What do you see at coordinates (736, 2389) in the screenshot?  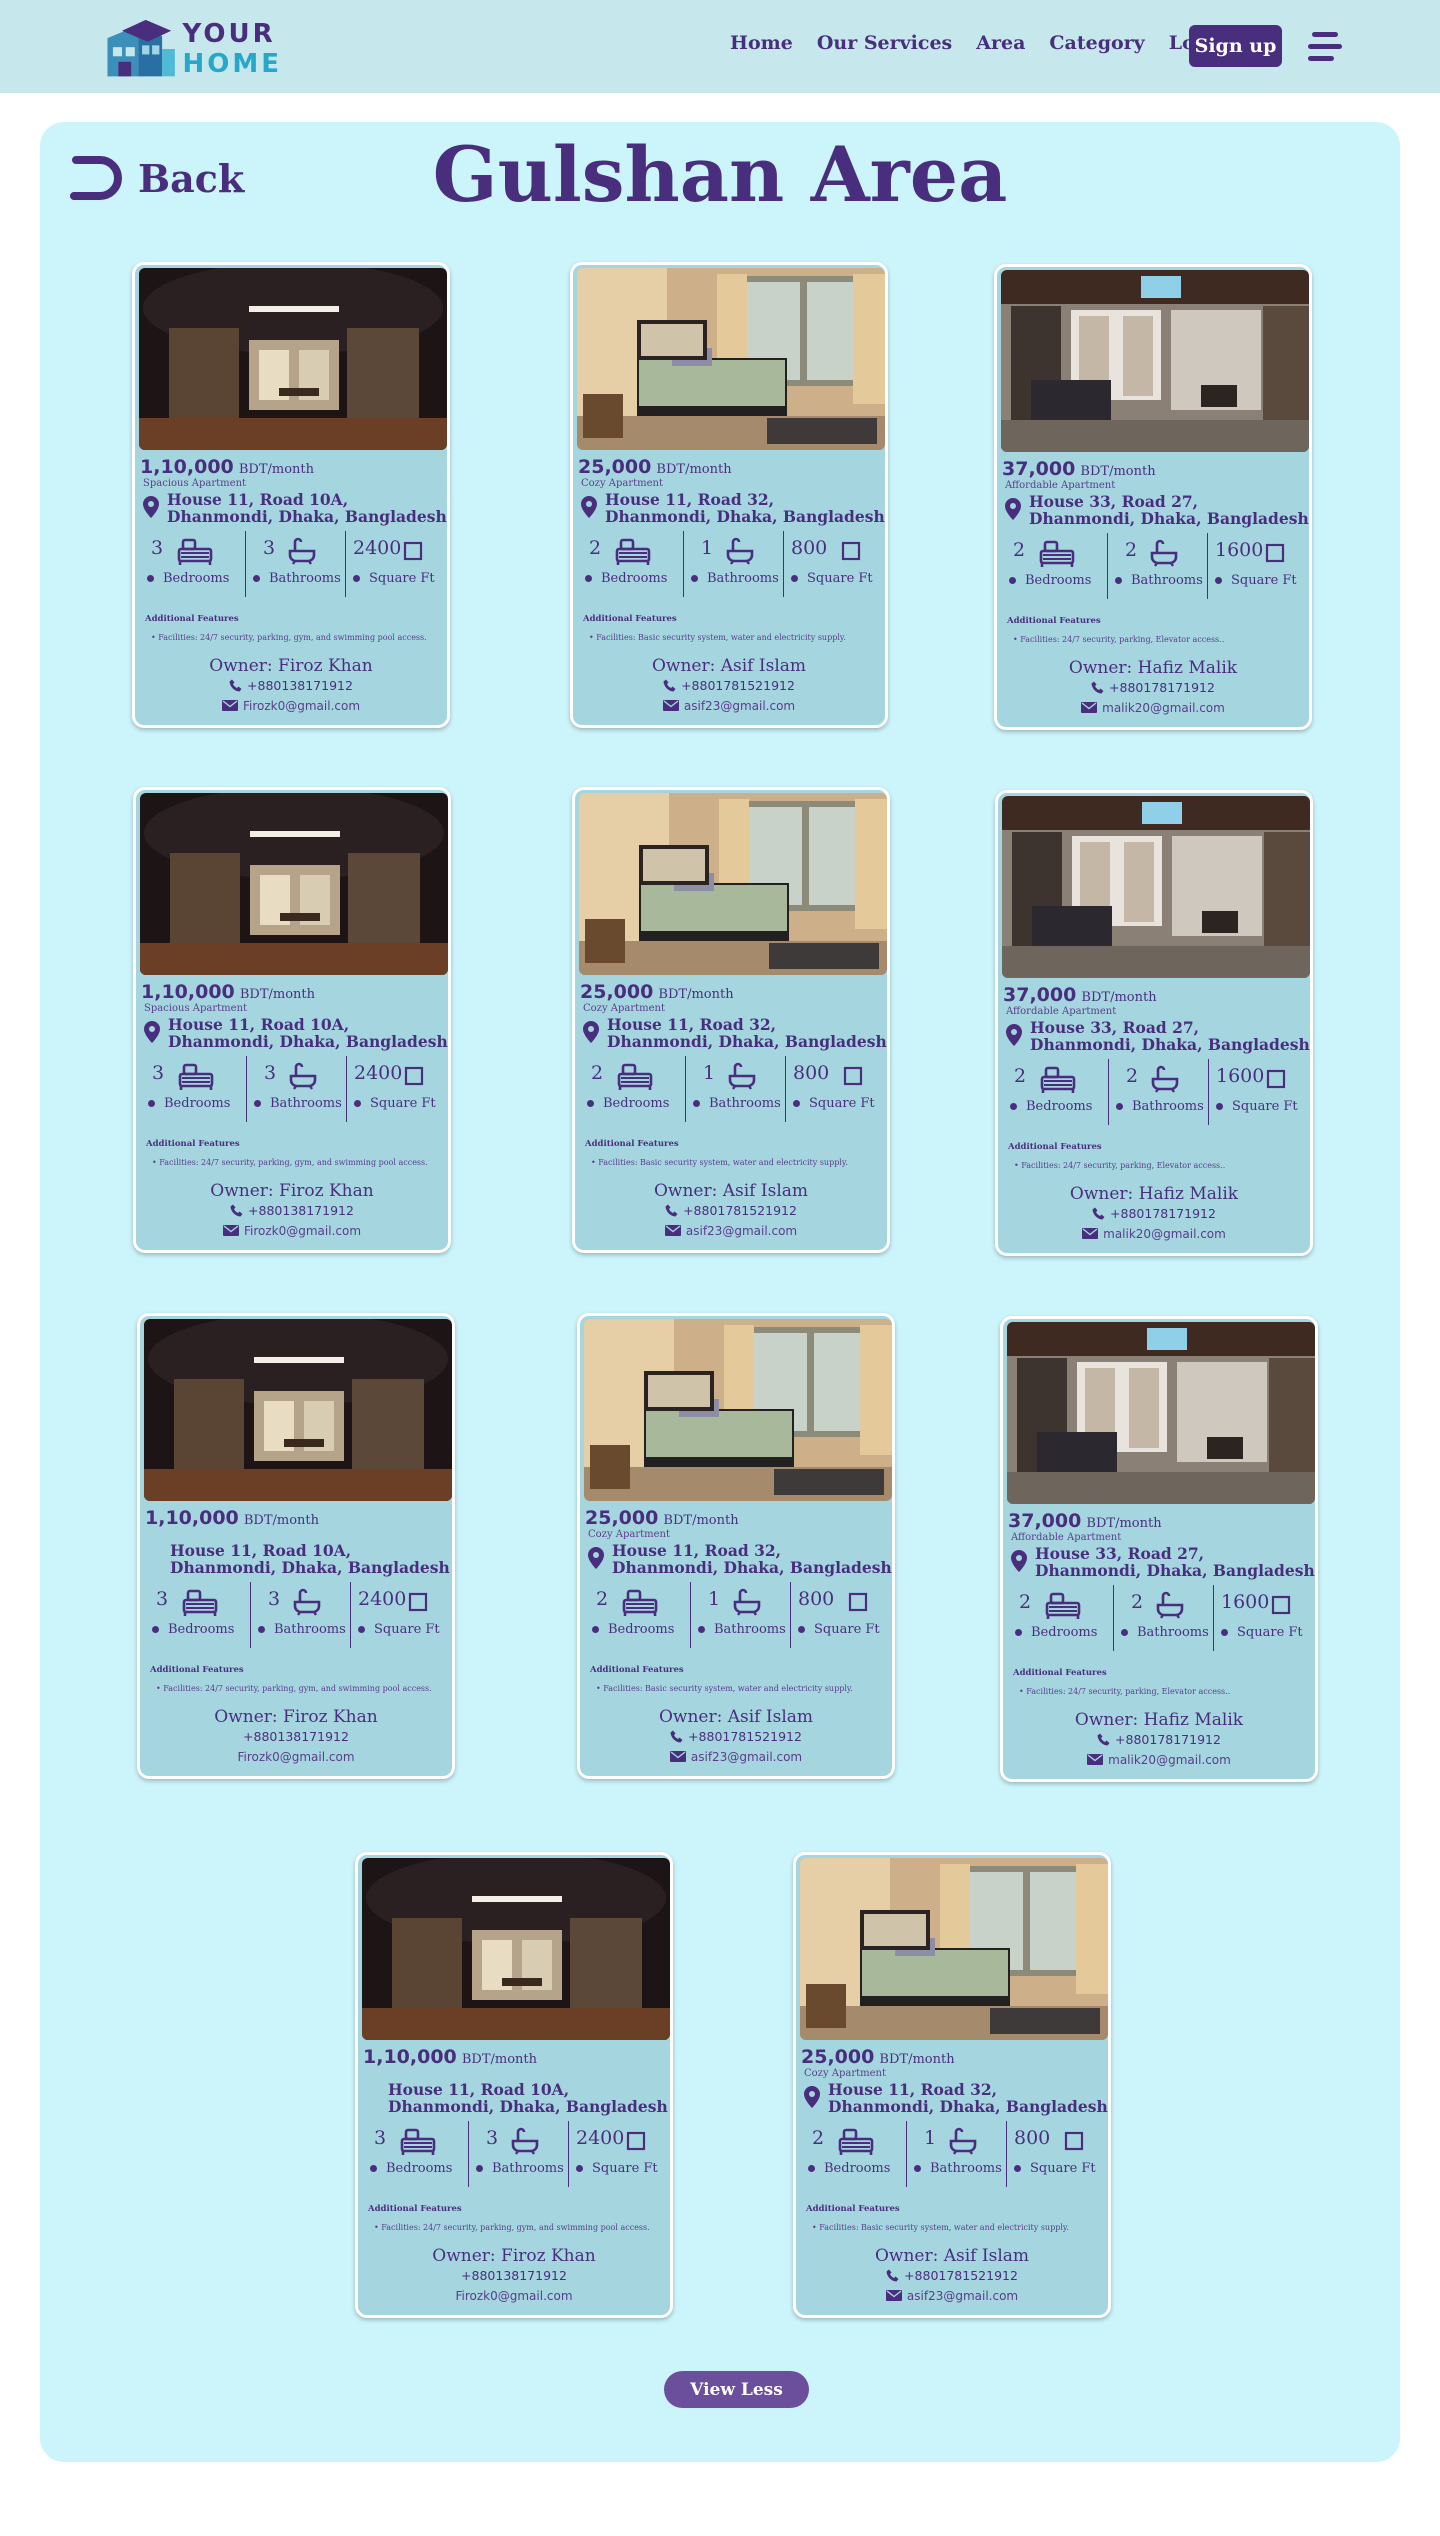 I see `view-less-button: View Less` at bounding box center [736, 2389].